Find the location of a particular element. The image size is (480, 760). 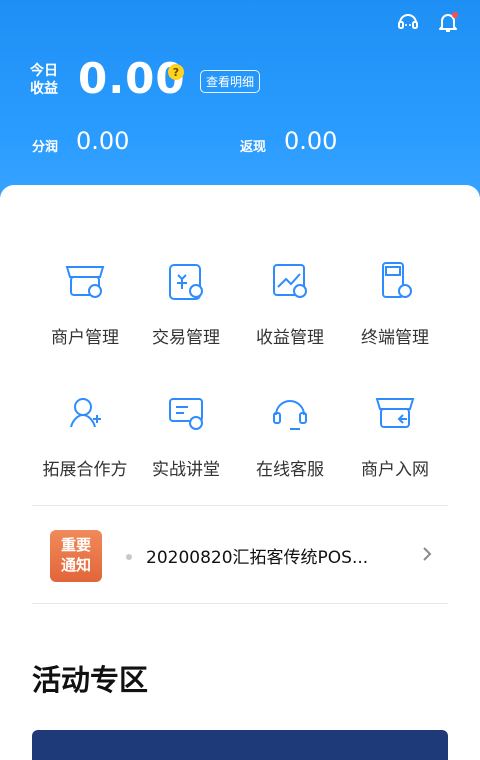

classroom-icon is located at coordinates (186, 413).